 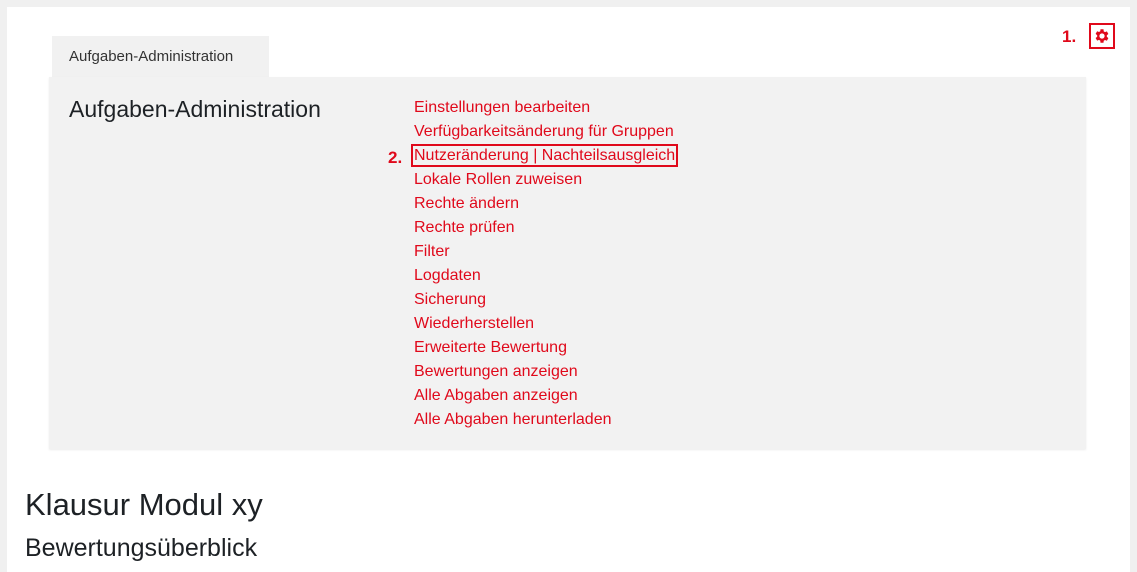 I want to click on menu-item-filter: Filter, so click(x=544, y=253).